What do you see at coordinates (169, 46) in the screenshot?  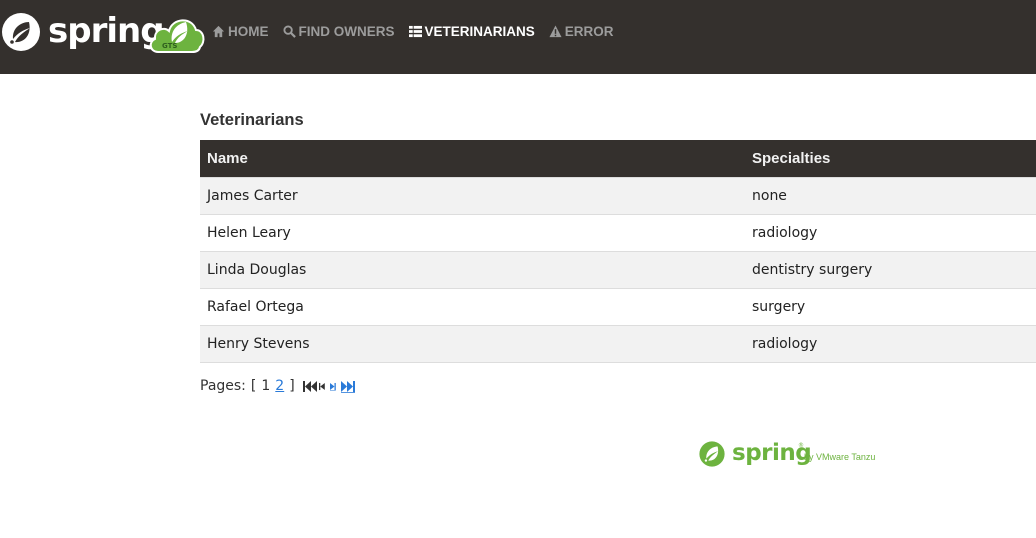 I see `badge-text: GTS` at bounding box center [169, 46].